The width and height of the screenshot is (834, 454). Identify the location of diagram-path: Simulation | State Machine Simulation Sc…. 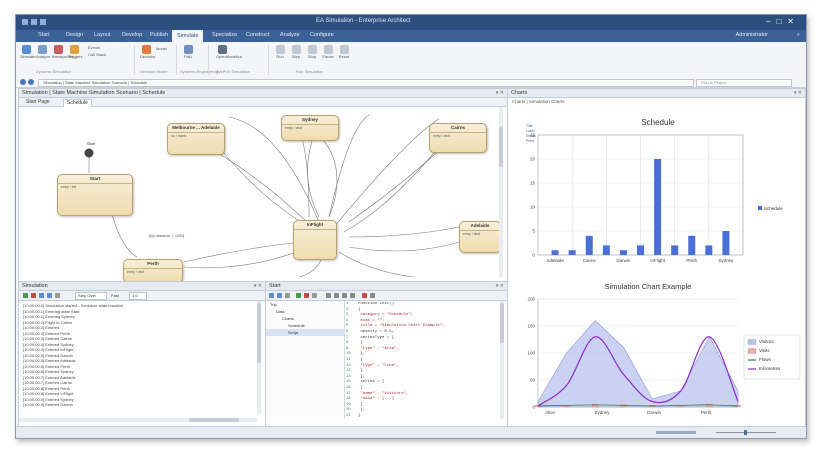
(366, 83).